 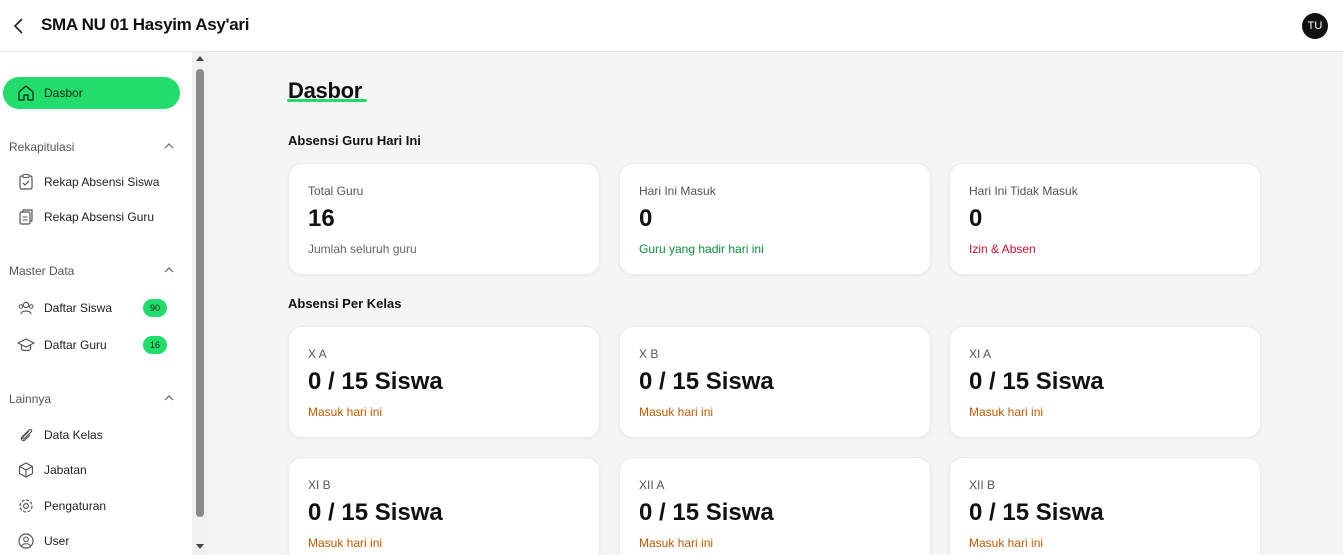 What do you see at coordinates (26, 93) in the screenshot?
I see `home-icon` at bounding box center [26, 93].